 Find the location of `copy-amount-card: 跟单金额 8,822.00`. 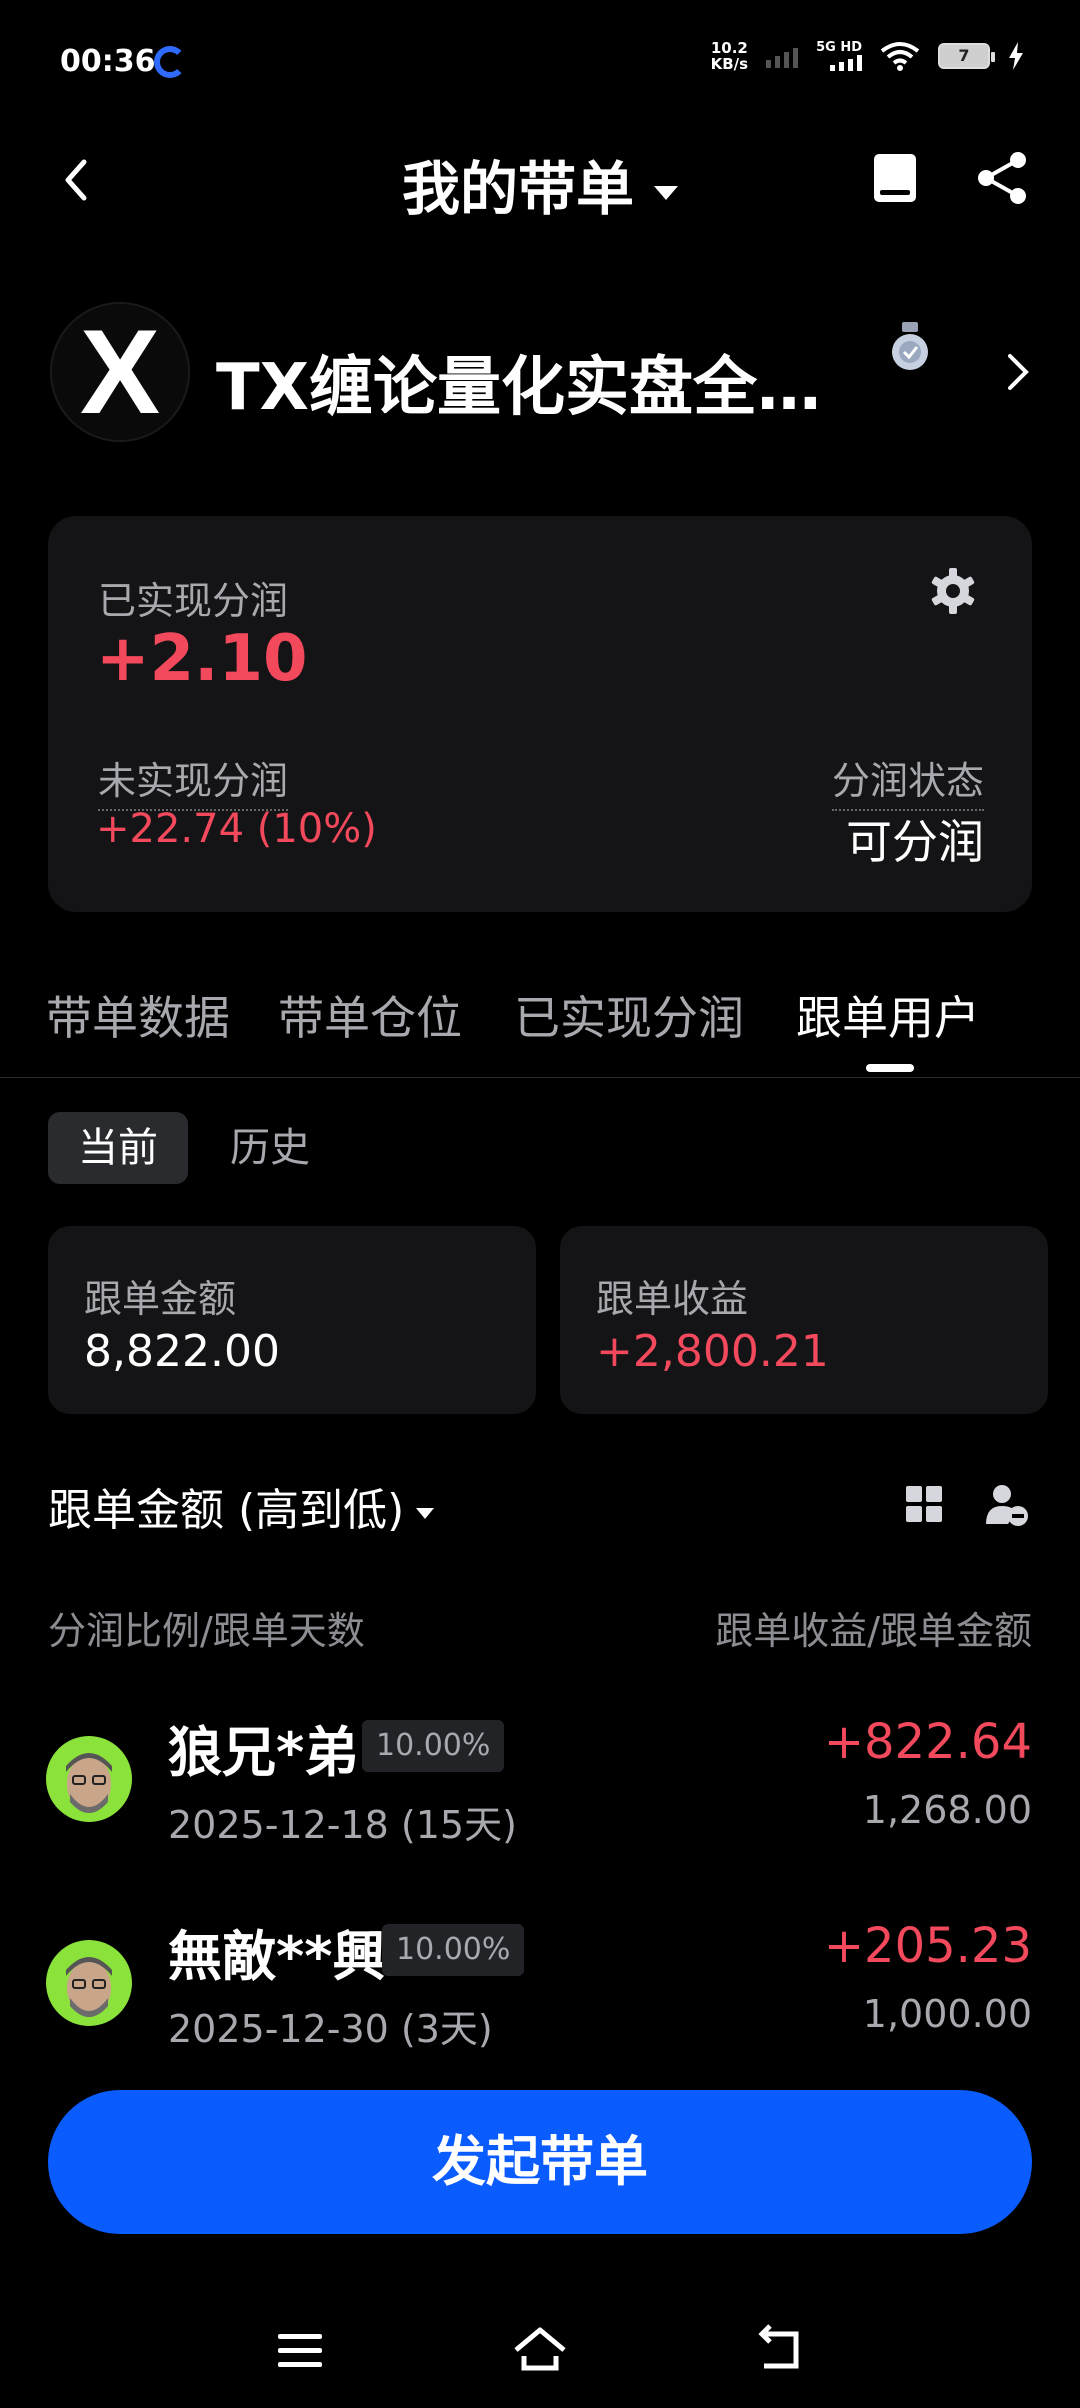

copy-amount-card: 跟单金额 8,822.00 is located at coordinates (292, 1320).